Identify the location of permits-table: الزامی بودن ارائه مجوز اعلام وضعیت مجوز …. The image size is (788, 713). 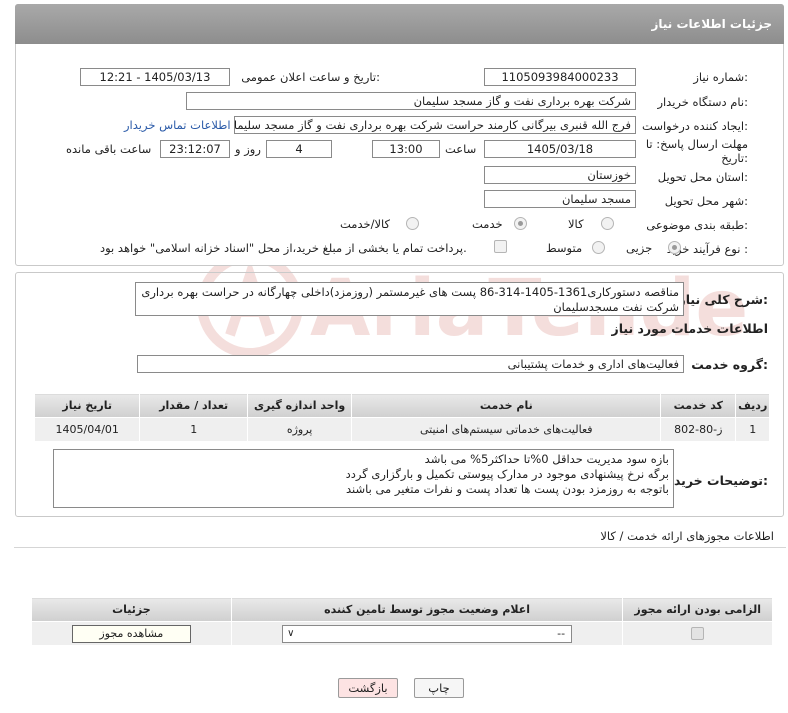
(402, 621).